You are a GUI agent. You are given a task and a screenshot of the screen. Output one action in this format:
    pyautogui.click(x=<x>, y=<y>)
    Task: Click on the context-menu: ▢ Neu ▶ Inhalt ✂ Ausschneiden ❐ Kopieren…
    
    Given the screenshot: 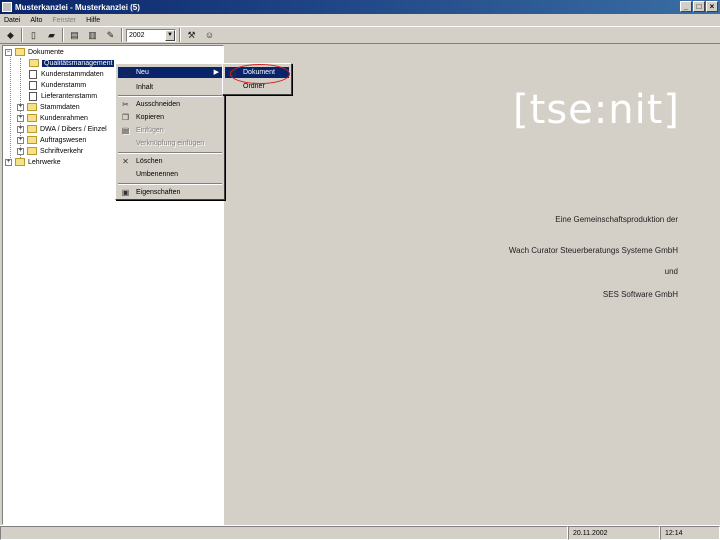 What is the action you would take?
    pyautogui.click(x=170, y=131)
    